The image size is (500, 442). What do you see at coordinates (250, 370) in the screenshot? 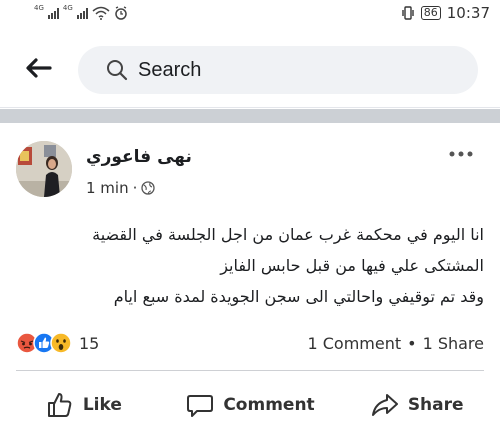
I see `actions-divider` at bounding box center [250, 370].